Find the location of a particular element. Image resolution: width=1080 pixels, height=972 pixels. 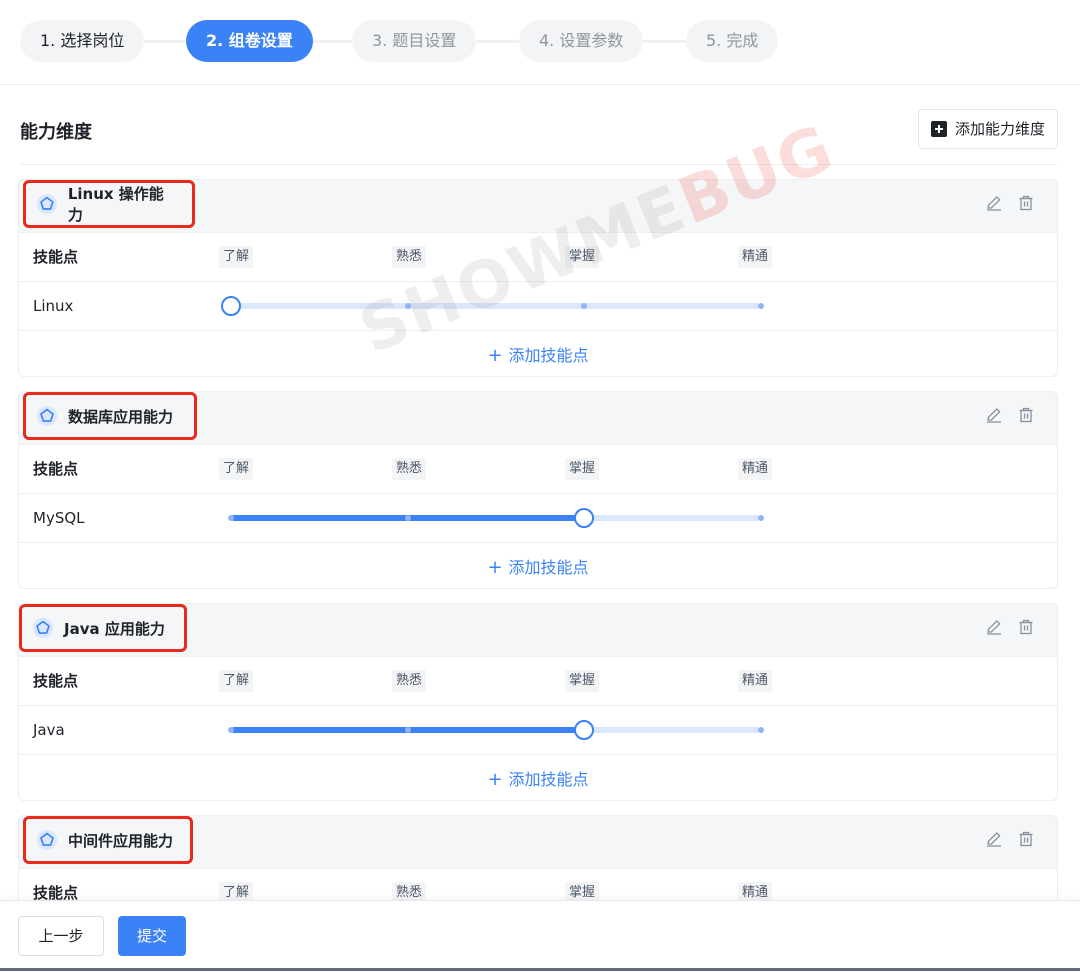

card-title-highlight: Java 应用能力 is located at coordinates (103, 628).